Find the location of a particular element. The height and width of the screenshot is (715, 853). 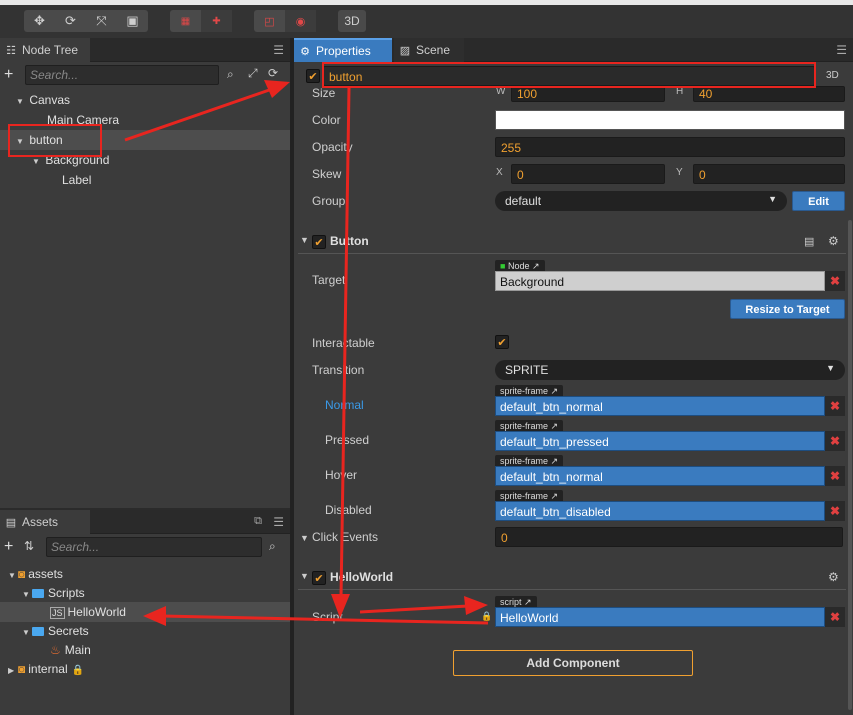

resize-to-target-button: Resize to Target is located at coordinates (787, 309).